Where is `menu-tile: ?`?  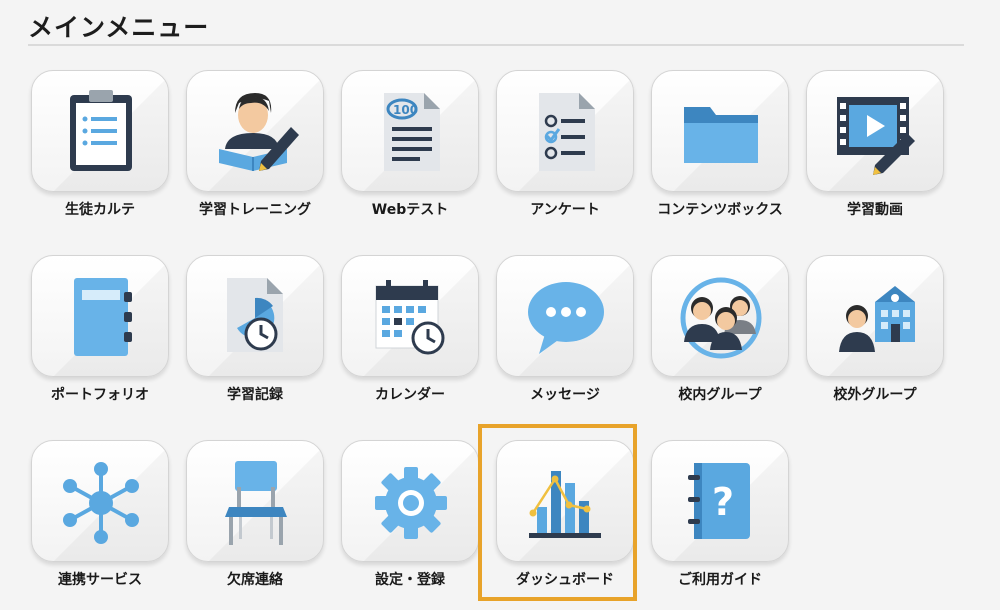
menu-tile: ? is located at coordinates (720, 501).